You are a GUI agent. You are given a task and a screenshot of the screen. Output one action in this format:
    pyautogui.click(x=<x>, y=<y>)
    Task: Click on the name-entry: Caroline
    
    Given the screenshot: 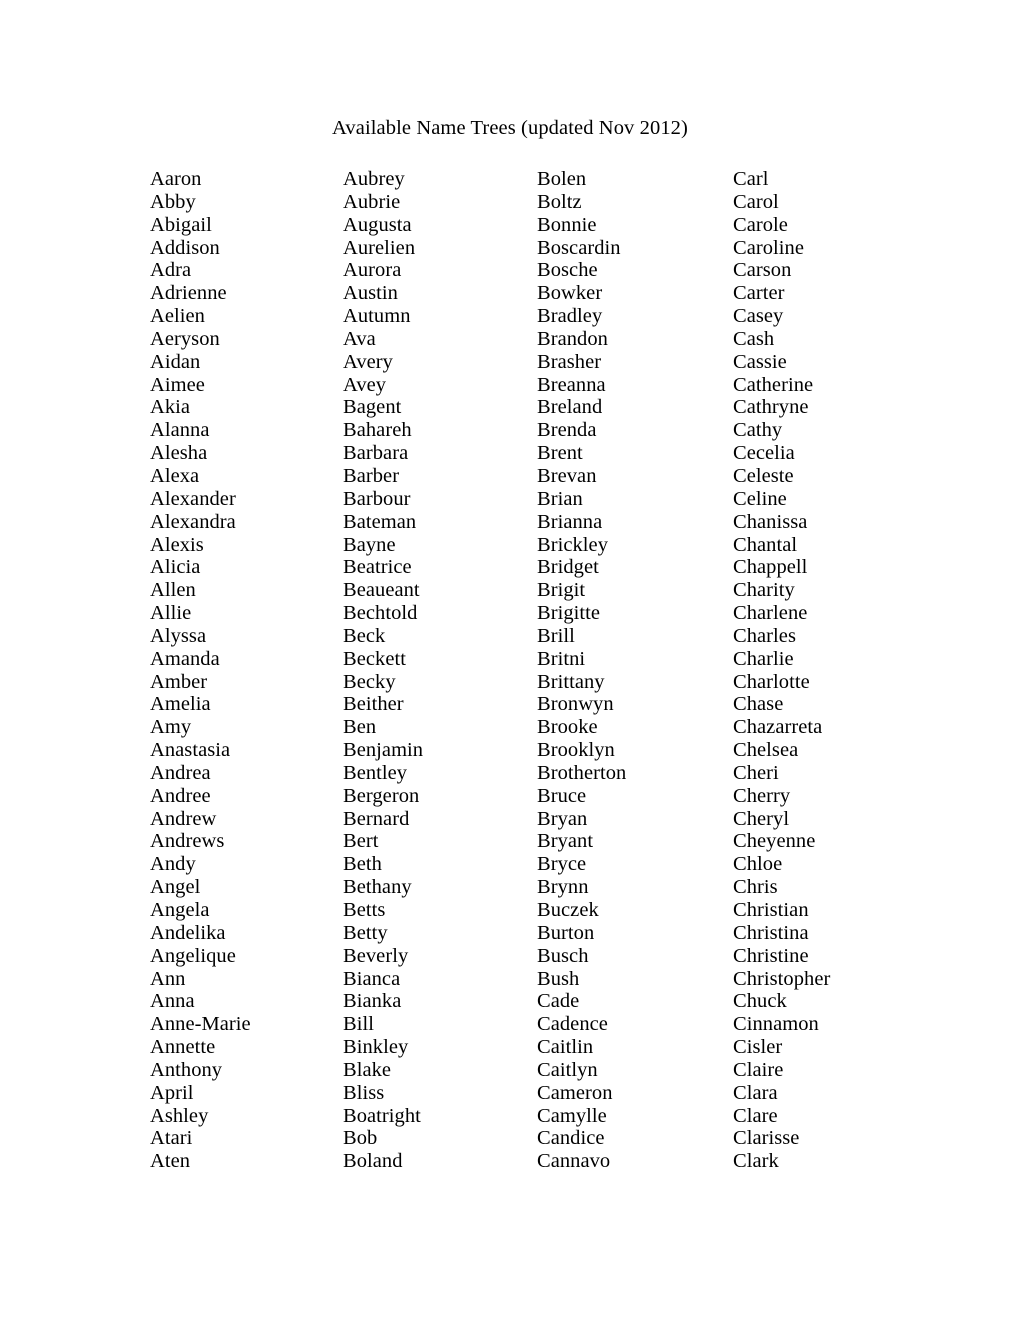 What is the action you would take?
    pyautogui.click(x=768, y=247)
    